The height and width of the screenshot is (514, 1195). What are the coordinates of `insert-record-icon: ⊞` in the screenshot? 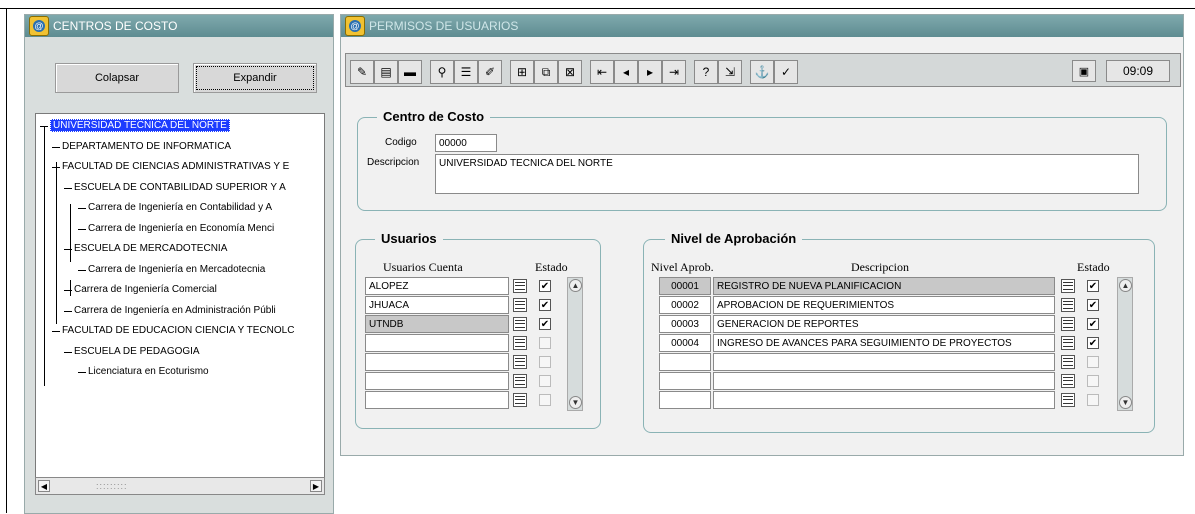 It's located at (522, 72).